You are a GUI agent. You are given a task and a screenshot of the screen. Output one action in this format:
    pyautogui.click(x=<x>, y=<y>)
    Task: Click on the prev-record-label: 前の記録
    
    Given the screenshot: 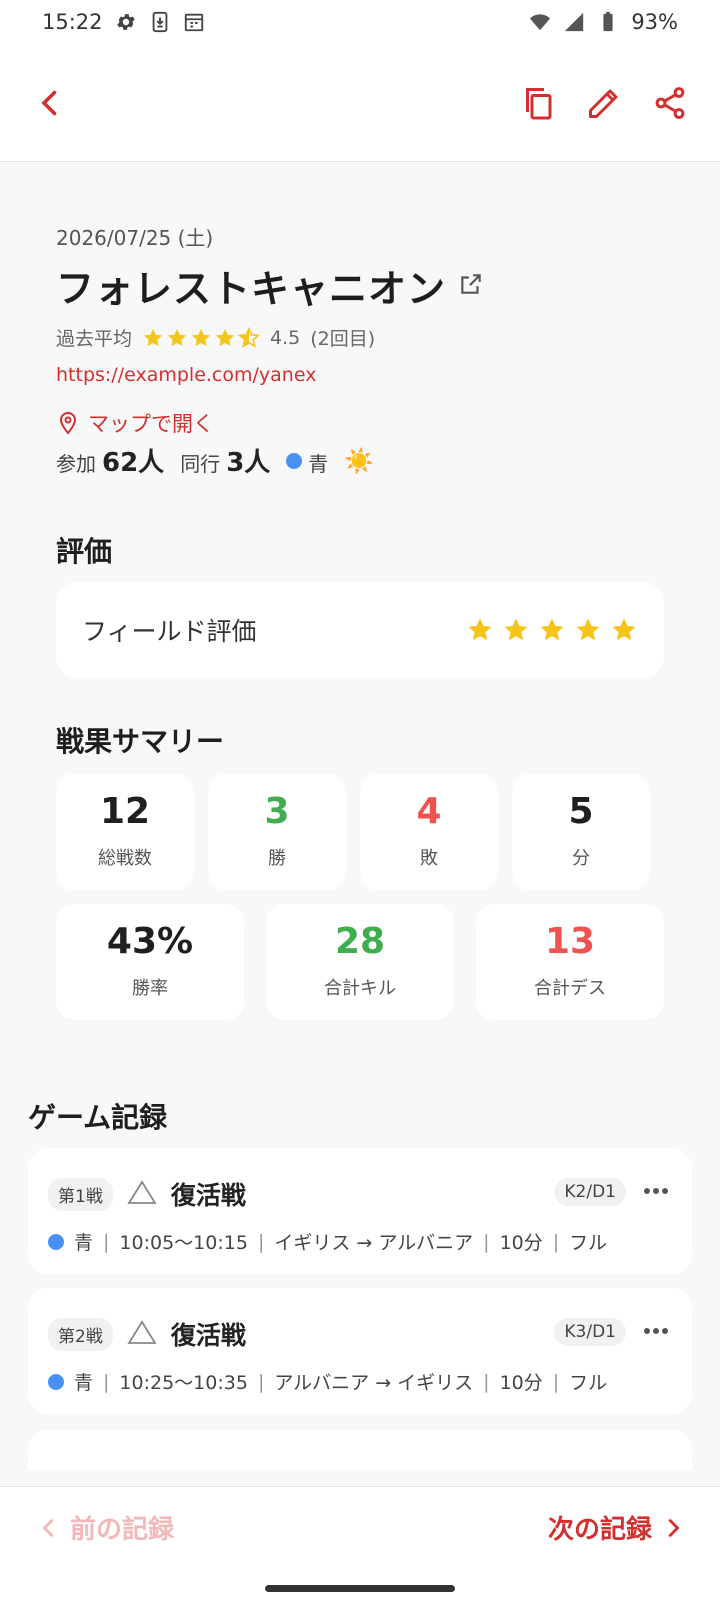 What is the action you would take?
    pyautogui.click(x=122, y=1530)
    